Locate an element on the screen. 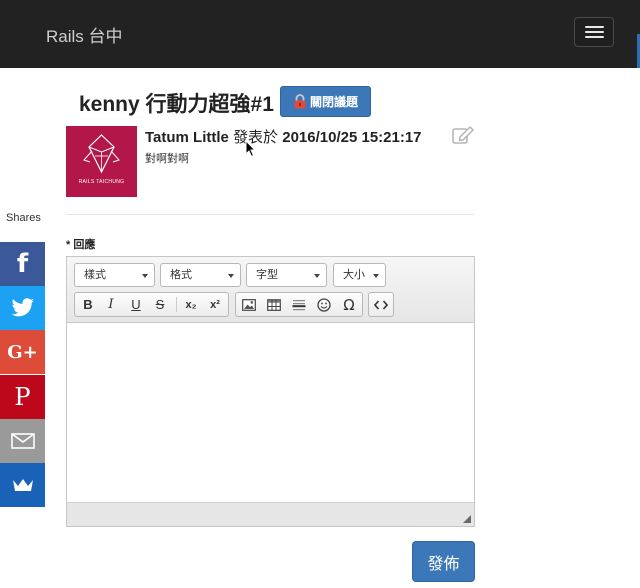  crown-share-button is located at coordinates (22, 485).